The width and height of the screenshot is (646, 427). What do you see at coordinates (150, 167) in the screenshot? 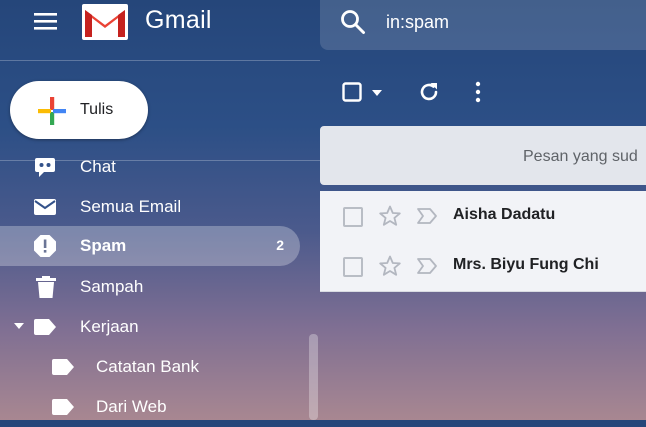
I see `sidebar-item-chat: Chat` at bounding box center [150, 167].